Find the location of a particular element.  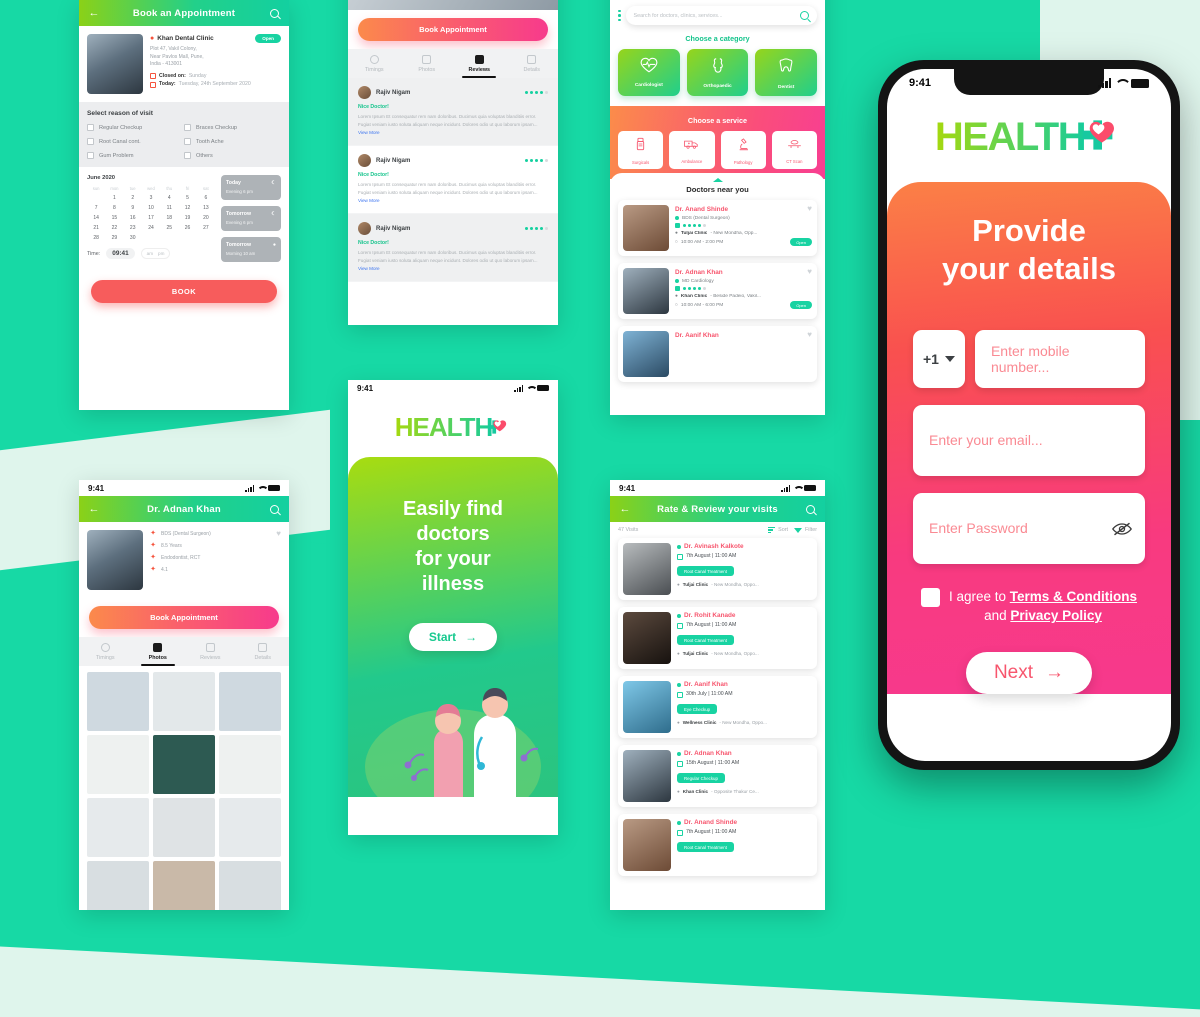

calendar-day: 11 is located at coordinates (169, 208).